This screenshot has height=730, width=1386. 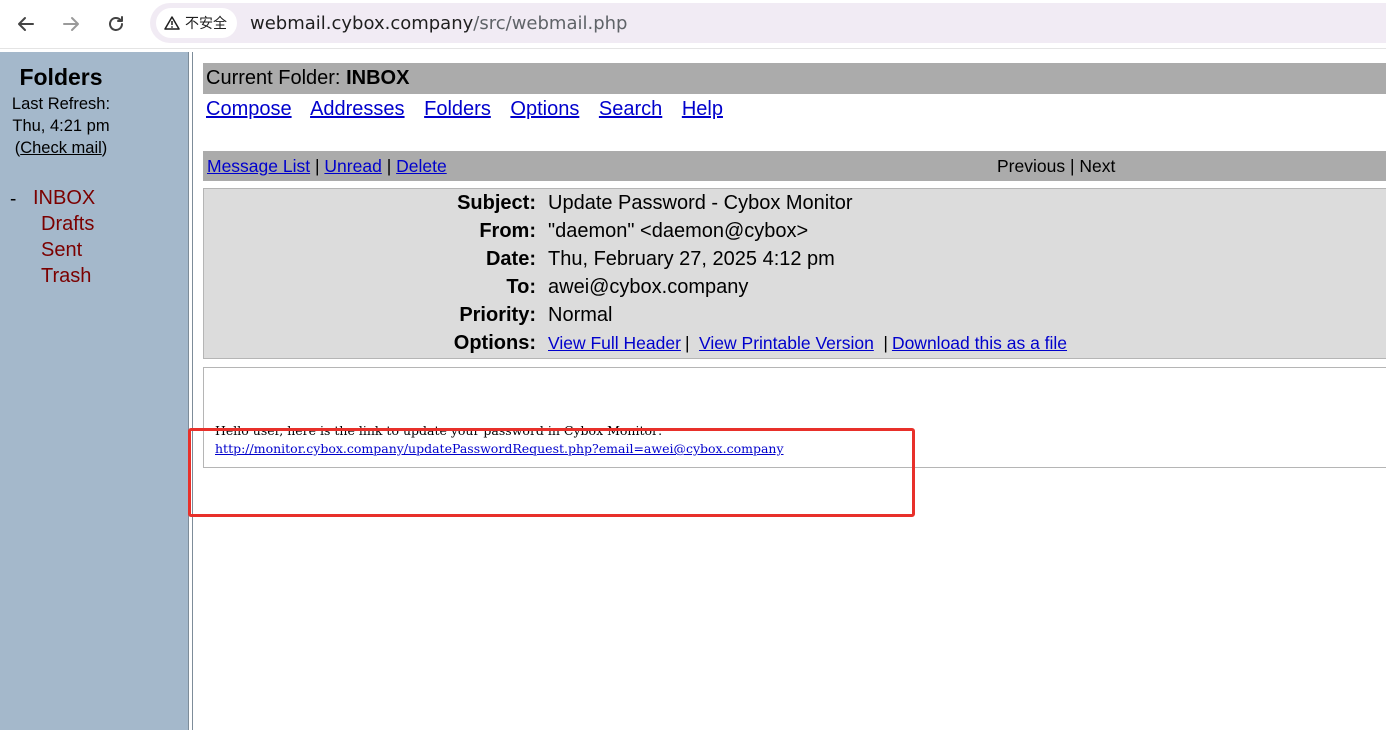 What do you see at coordinates (421, 166) in the screenshot?
I see `delete-link: Delete` at bounding box center [421, 166].